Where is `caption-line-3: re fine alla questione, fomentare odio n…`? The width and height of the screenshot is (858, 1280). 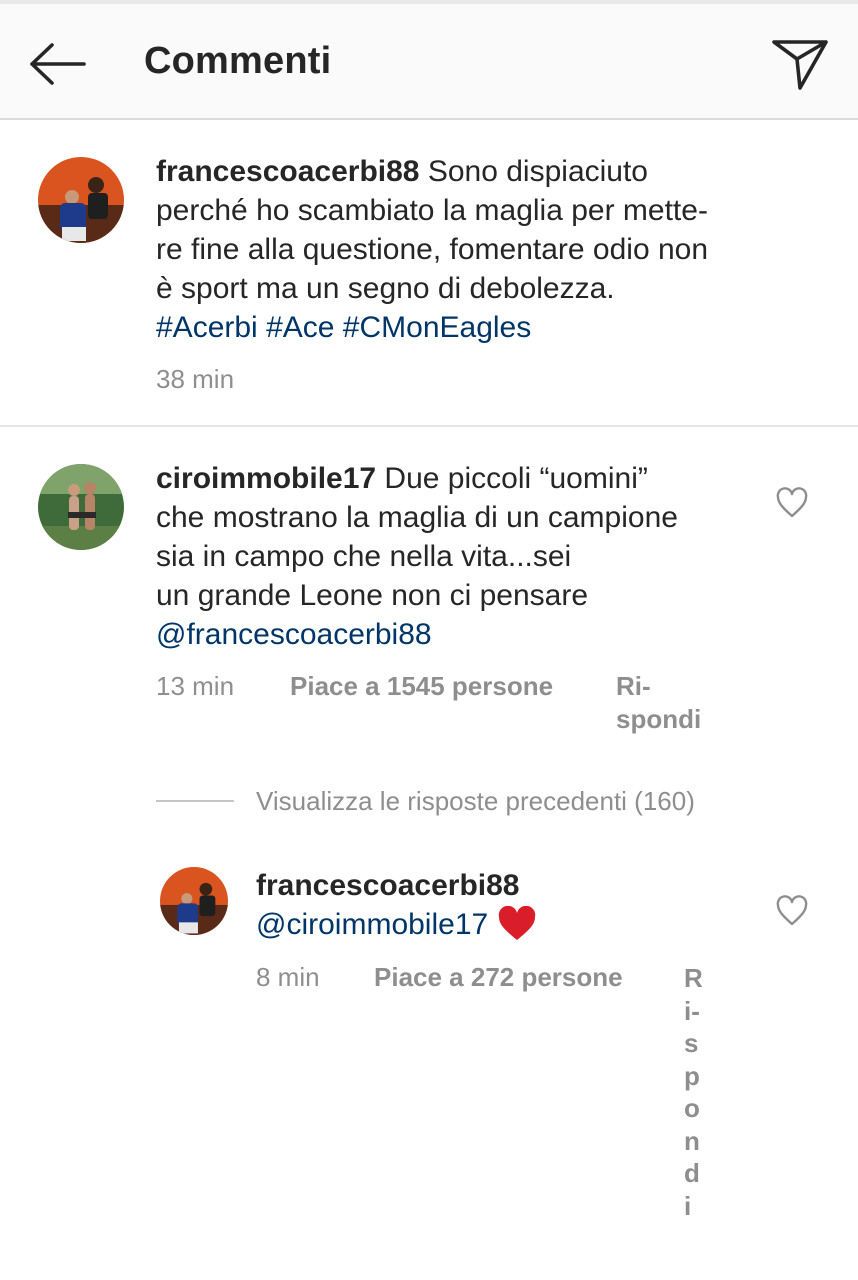
caption-line-3: re fine alla questione, fomentare odio n… is located at coordinates (432, 249).